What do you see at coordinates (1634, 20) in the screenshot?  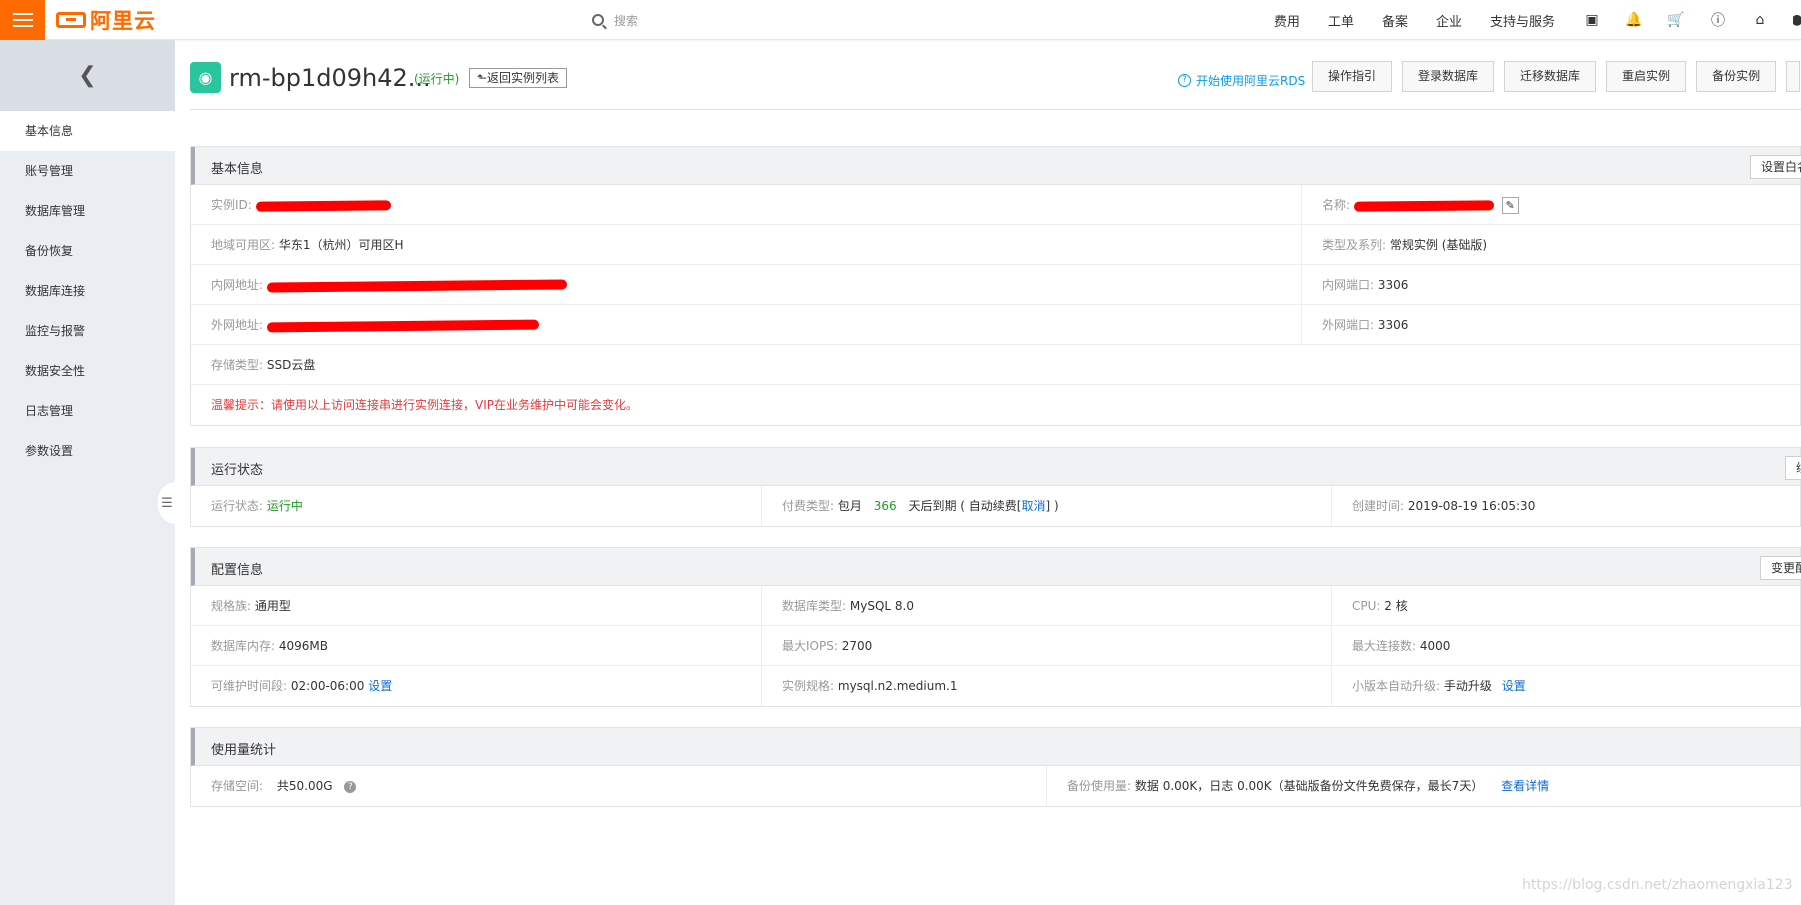 I see `bell-icon: 🔔` at bounding box center [1634, 20].